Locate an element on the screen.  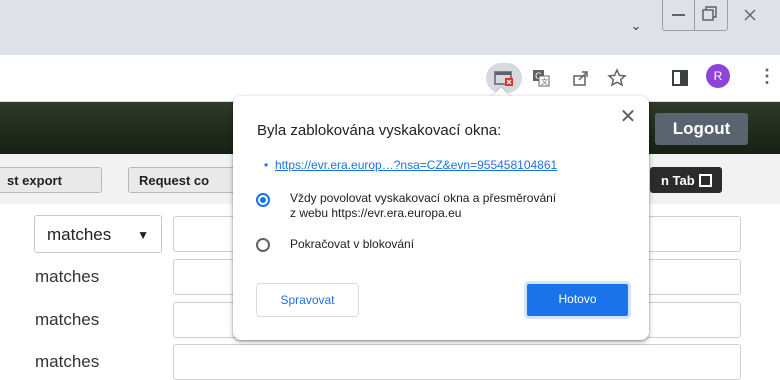
external-link-icon is located at coordinates (705, 180).